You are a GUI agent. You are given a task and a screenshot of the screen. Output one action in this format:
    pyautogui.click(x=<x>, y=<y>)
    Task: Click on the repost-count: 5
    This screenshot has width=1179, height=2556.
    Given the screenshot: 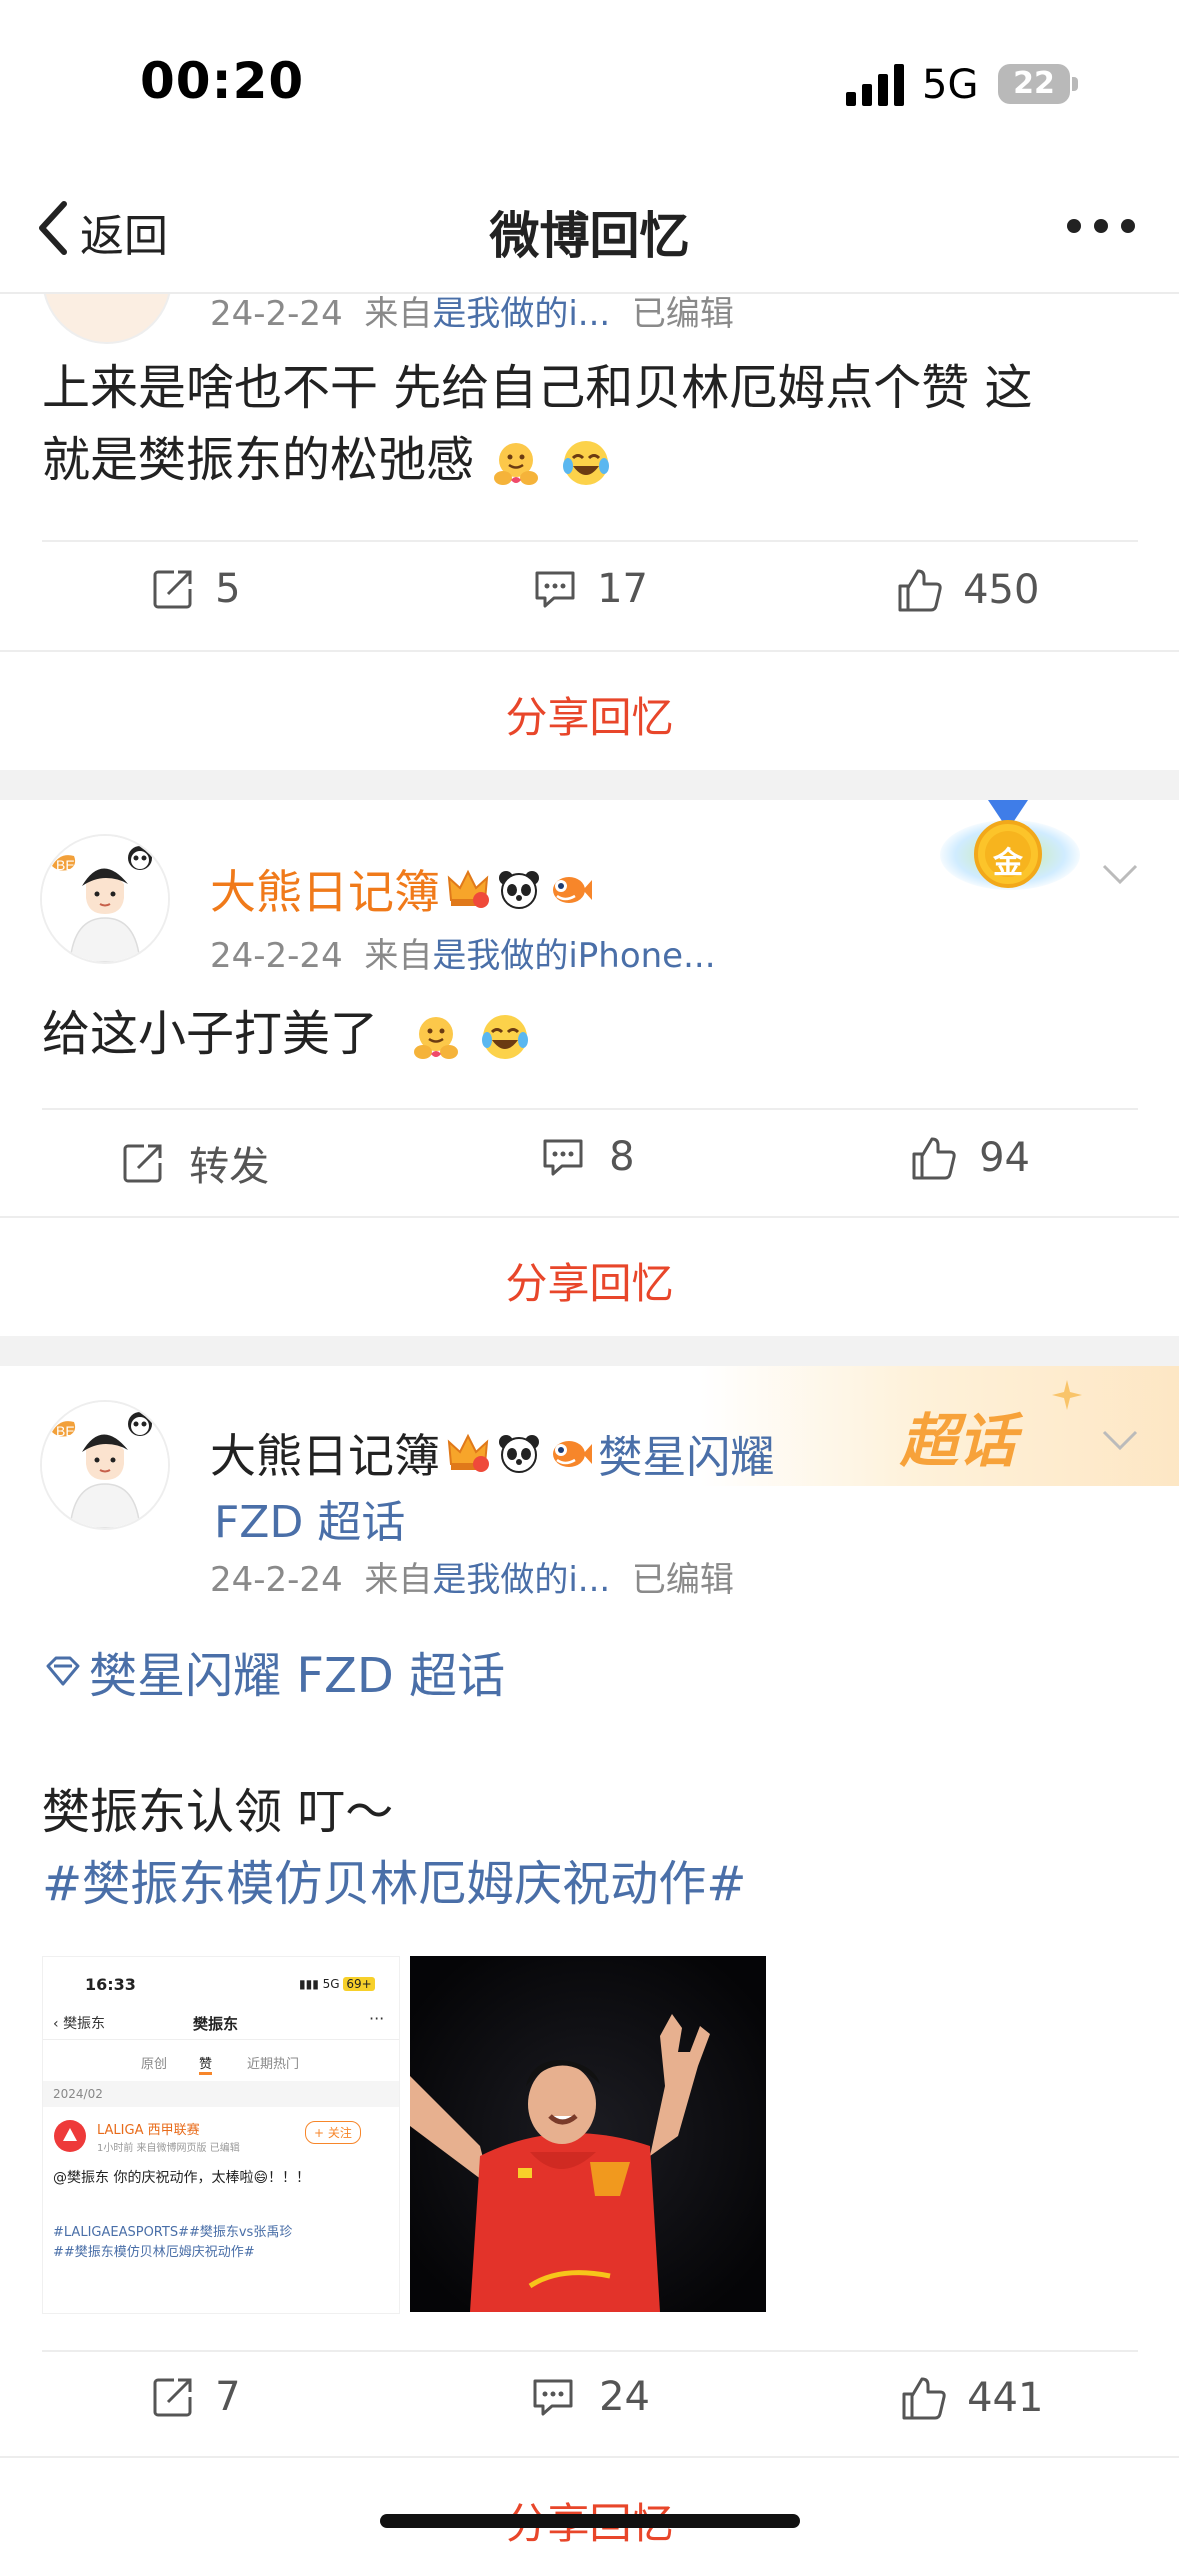 What is the action you would take?
    pyautogui.click(x=228, y=589)
    